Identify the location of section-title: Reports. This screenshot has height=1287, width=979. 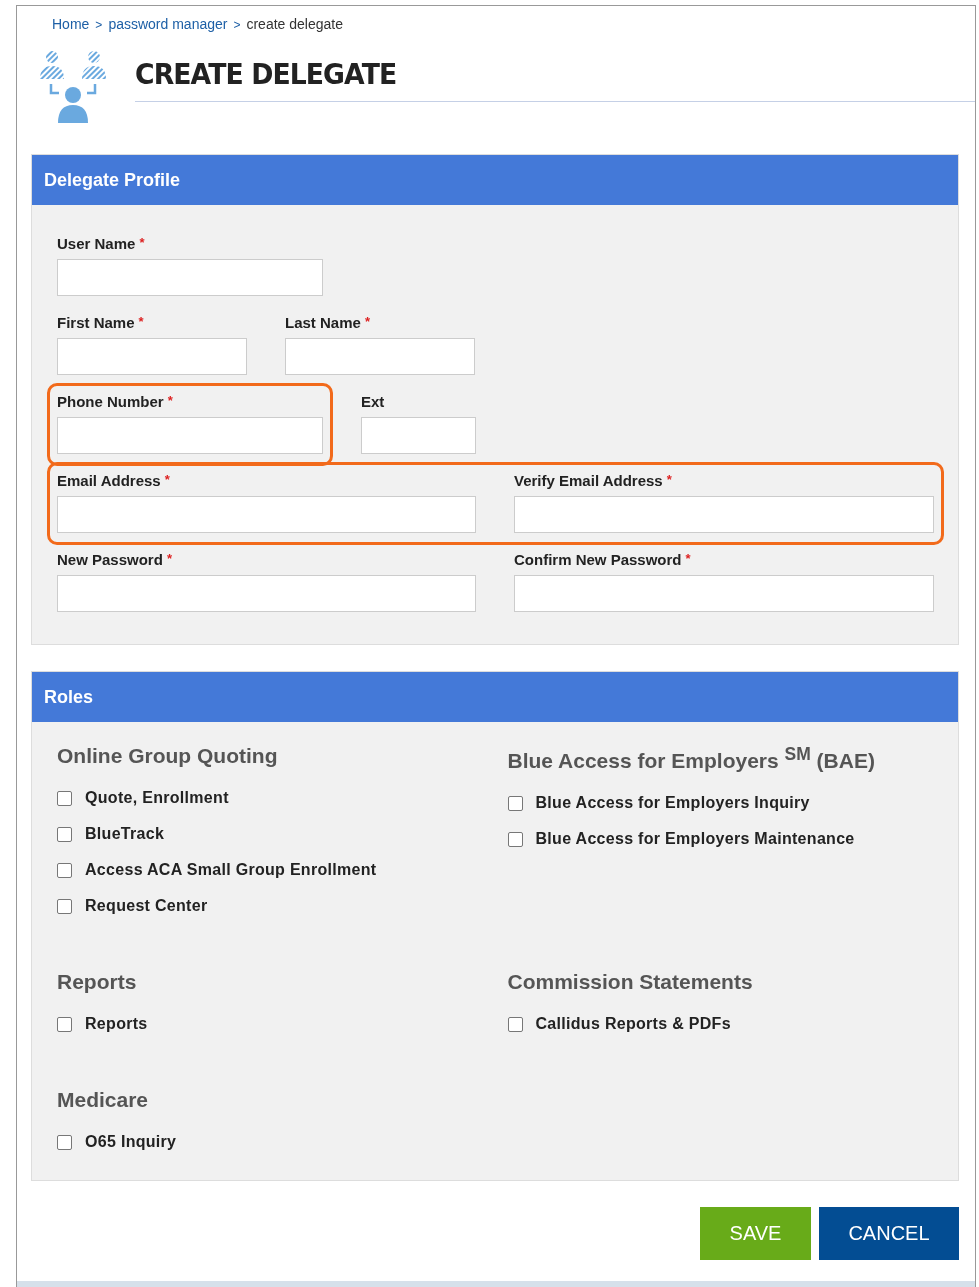
(97, 982).